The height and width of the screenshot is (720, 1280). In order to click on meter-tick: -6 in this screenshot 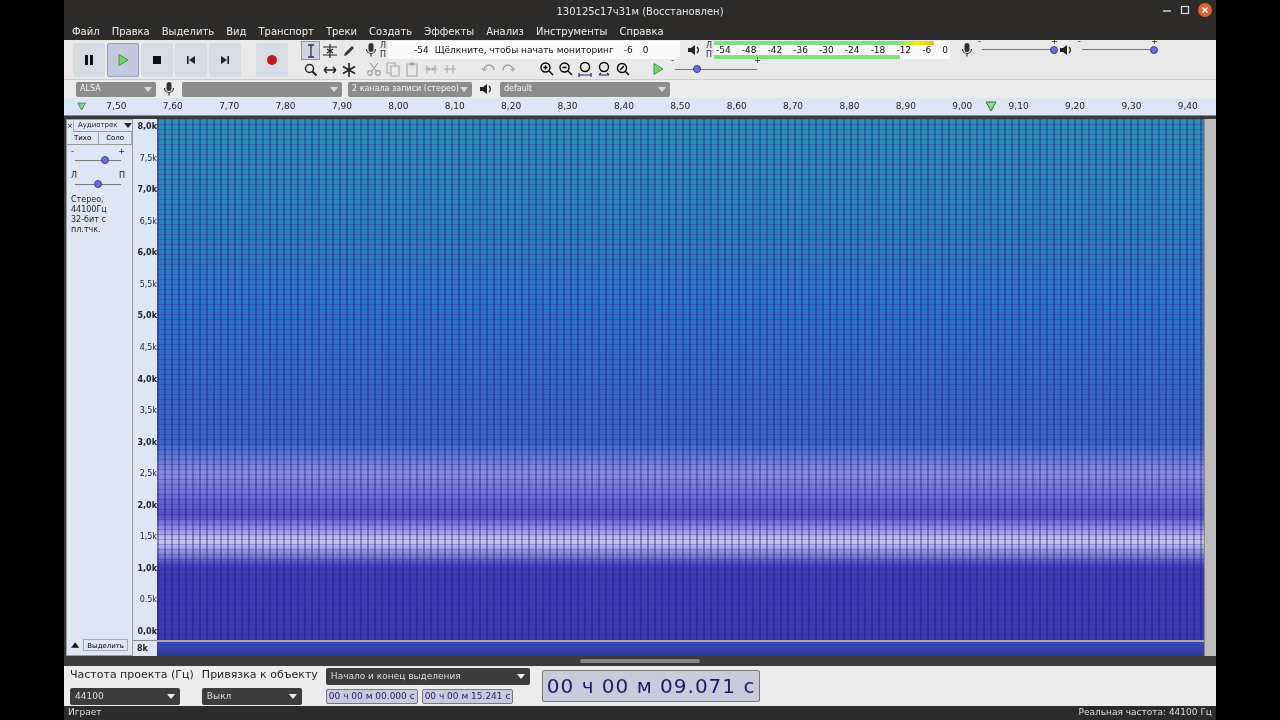, I will do `click(628, 49)`.